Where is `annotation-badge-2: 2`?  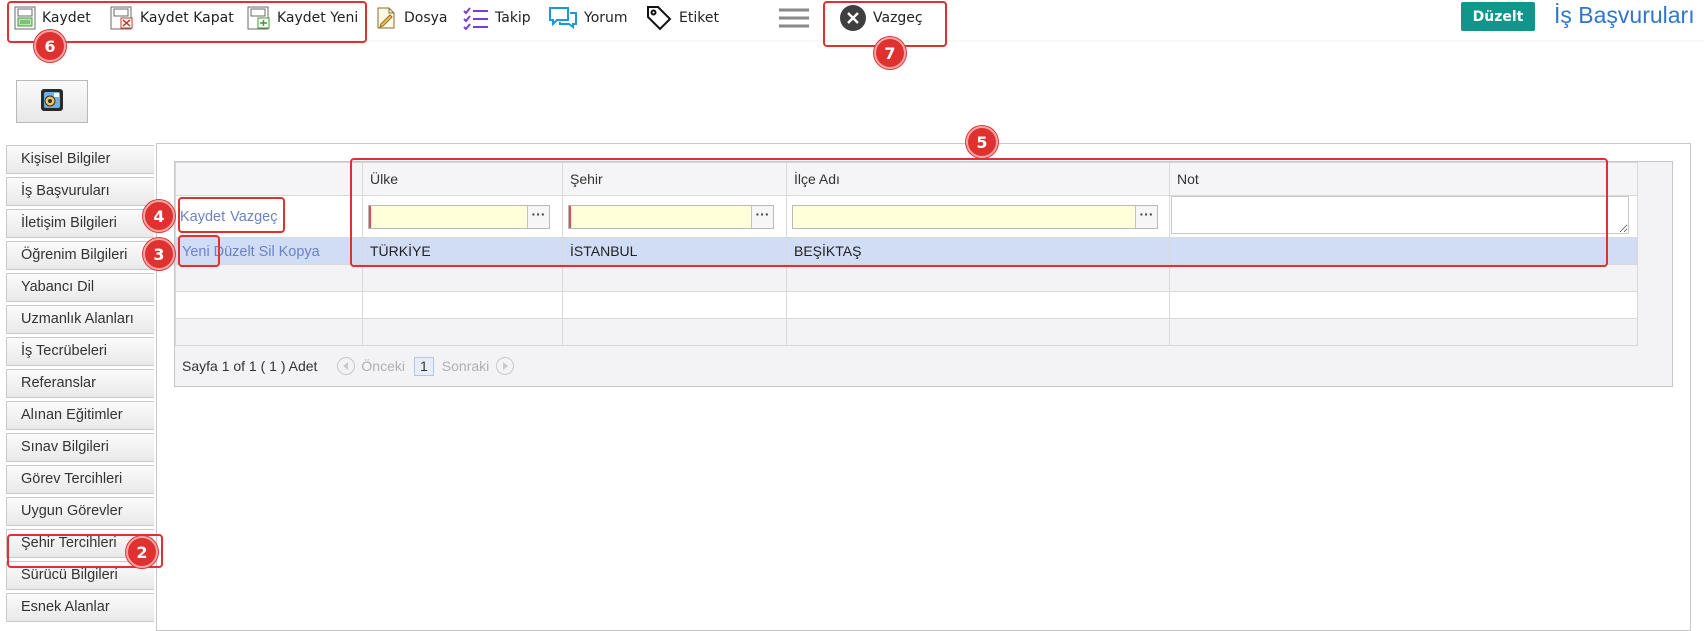
annotation-badge-2: 2 is located at coordinates (142, 552).